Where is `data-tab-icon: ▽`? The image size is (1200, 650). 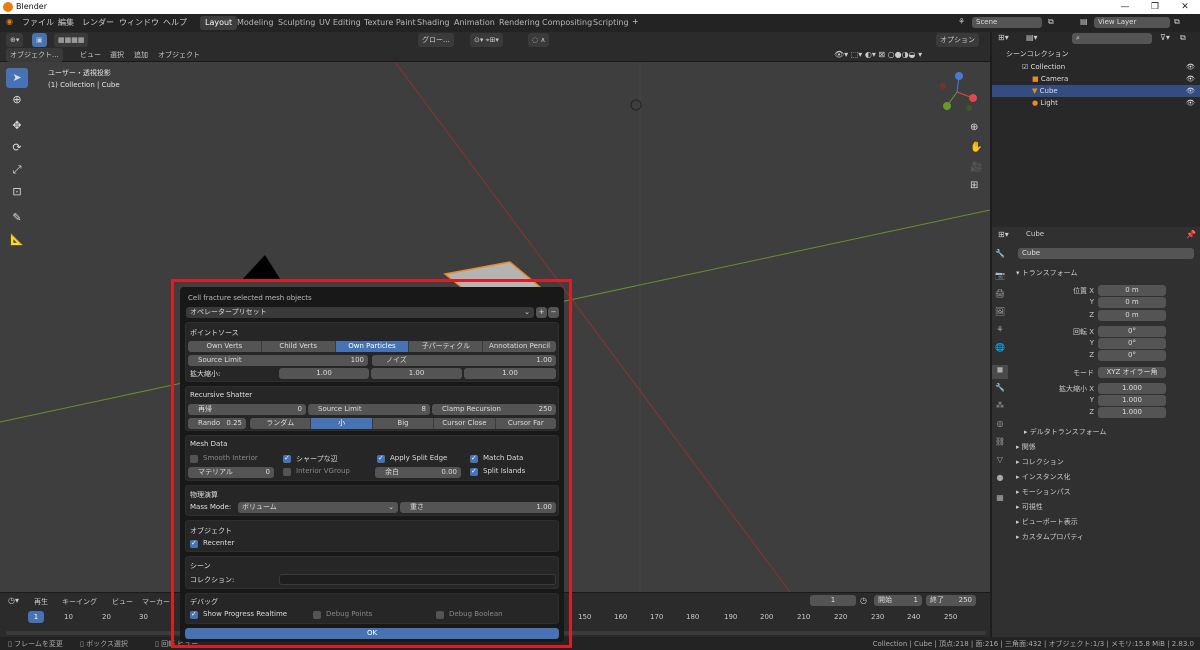 data-tab-icon: ▽ is located at coordinates (1000, 462).